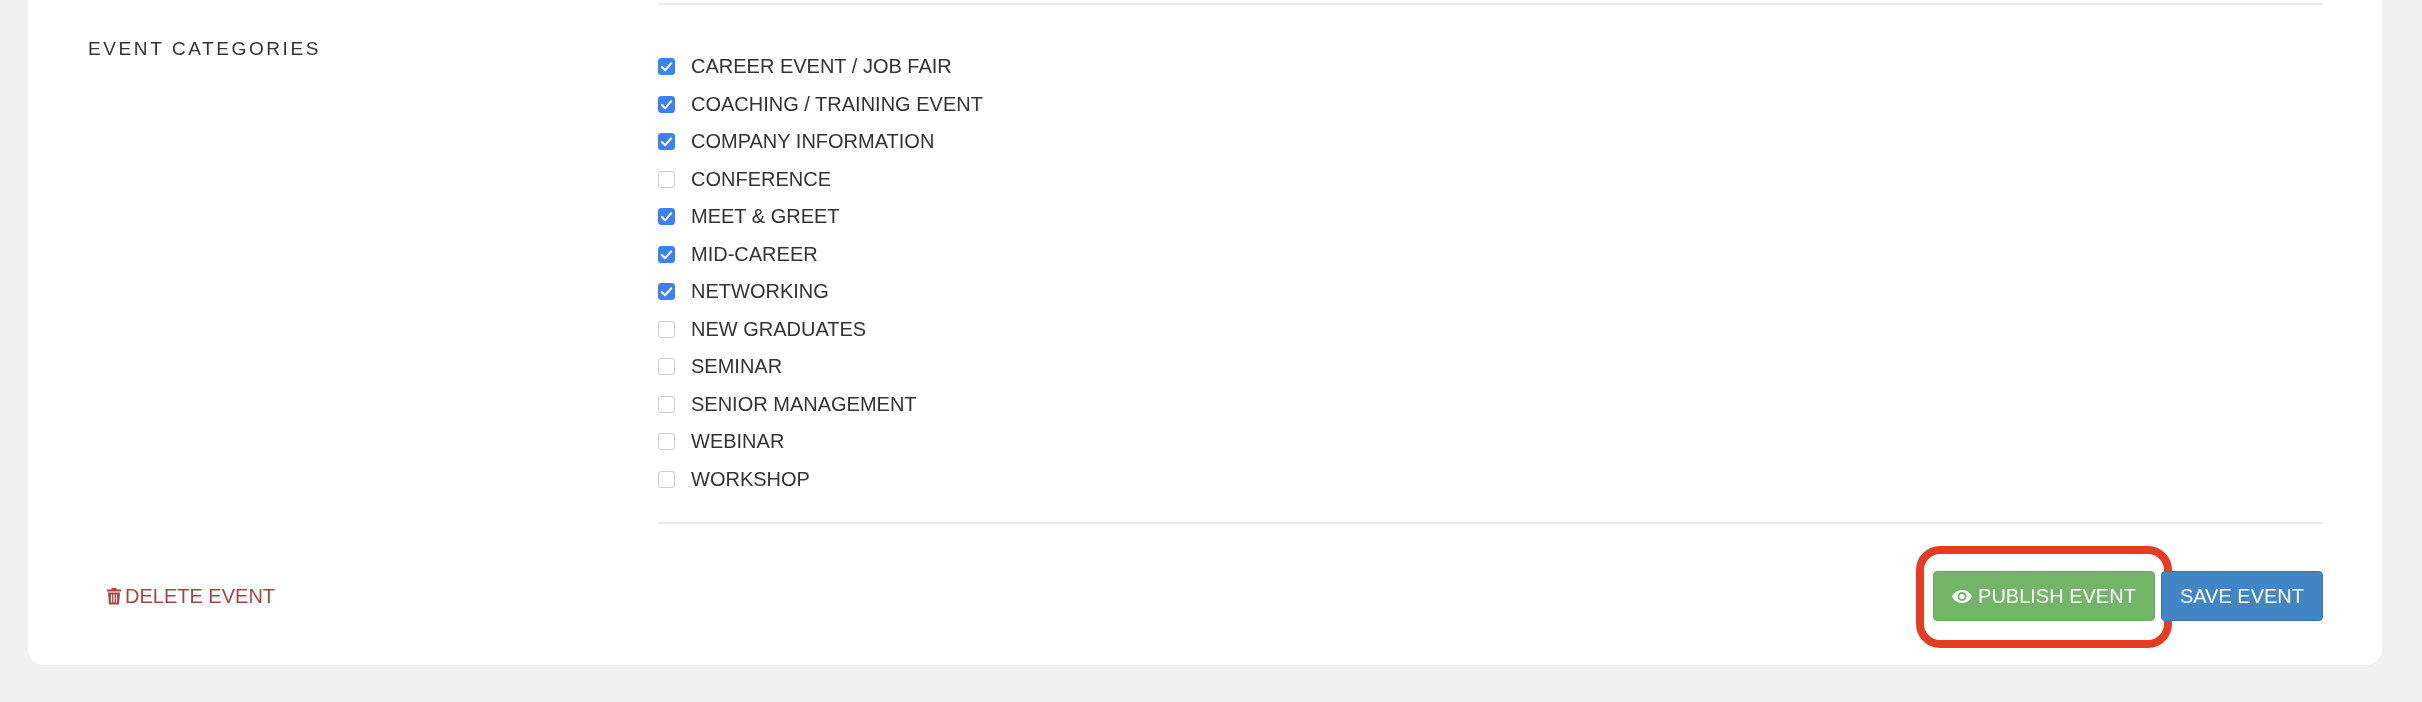 The height and width of the screenshot is (702, 2422). Describe the element at coordinates (114, 596) in the screenshot. I see `trash-icon` at that location.